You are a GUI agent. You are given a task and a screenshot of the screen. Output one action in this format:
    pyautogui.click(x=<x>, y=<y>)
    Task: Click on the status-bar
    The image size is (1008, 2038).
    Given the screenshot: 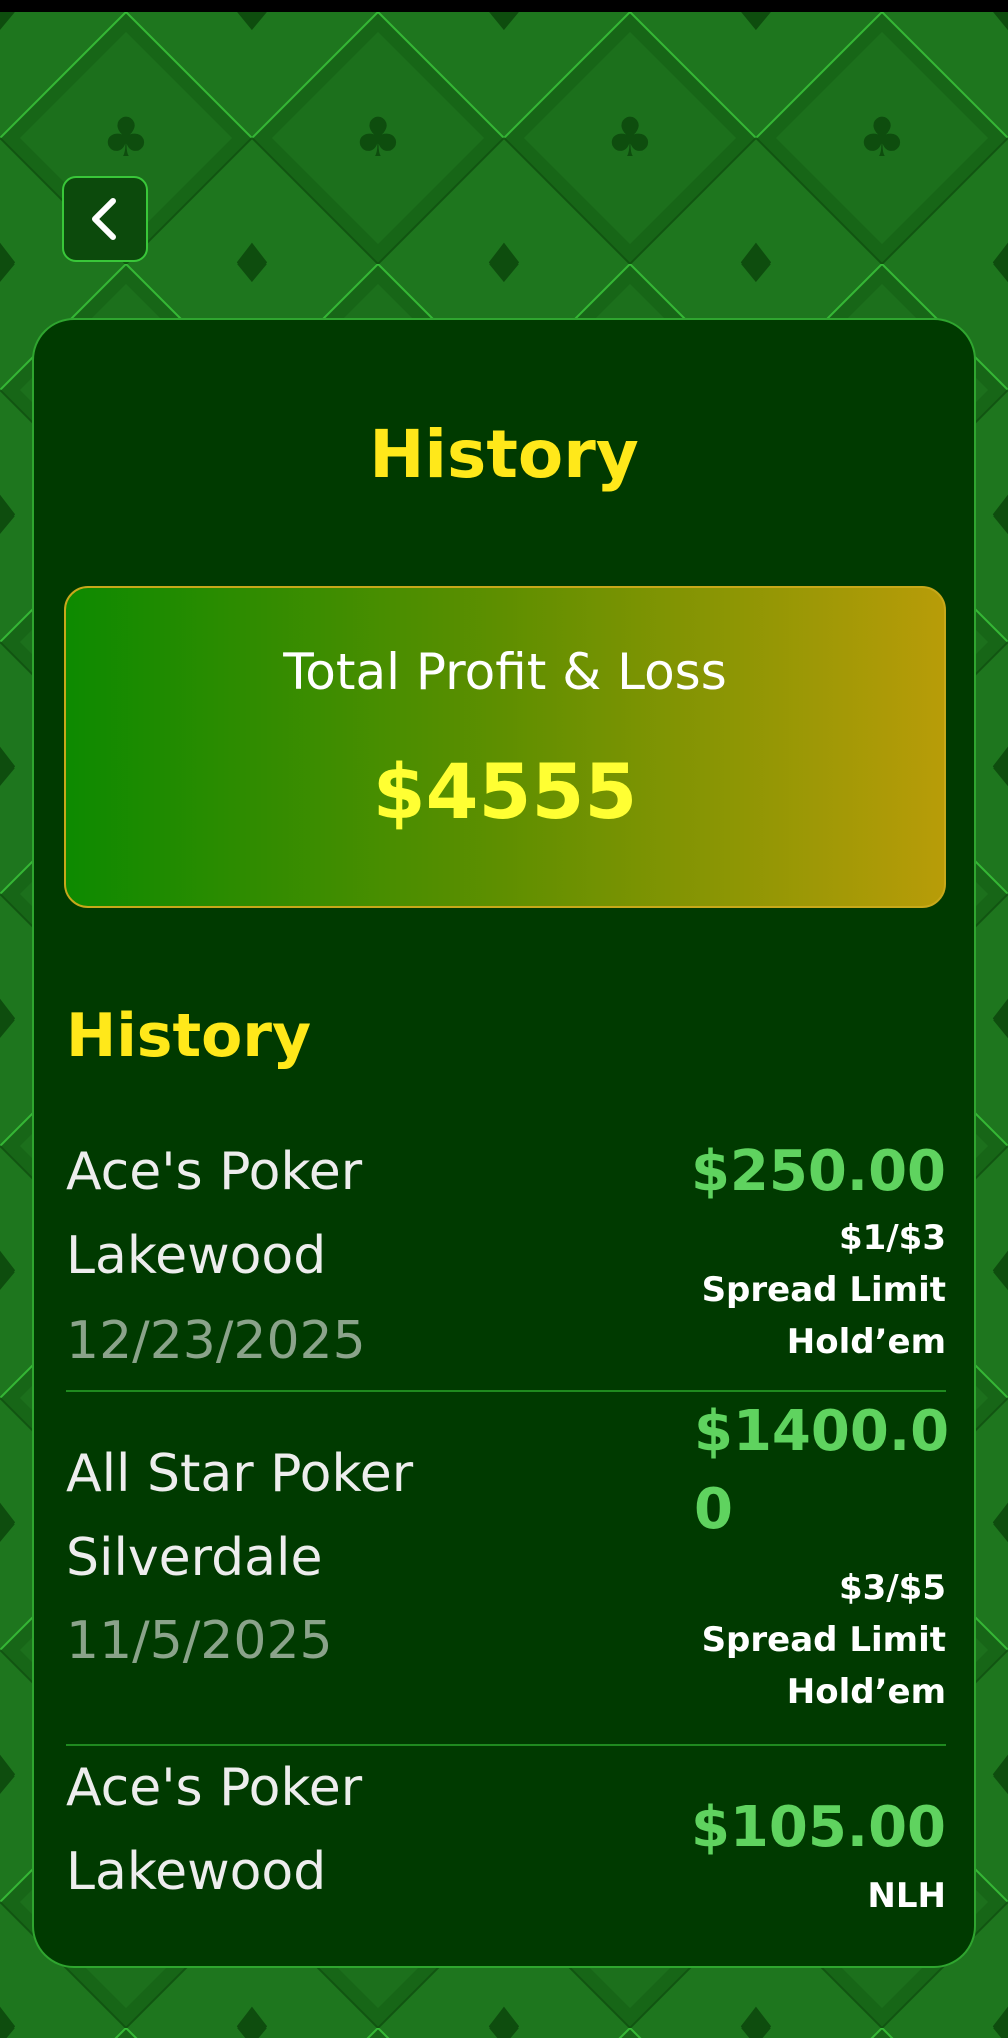 What is the action you would take?
    pyautogui.click(x=504, y=6)
    